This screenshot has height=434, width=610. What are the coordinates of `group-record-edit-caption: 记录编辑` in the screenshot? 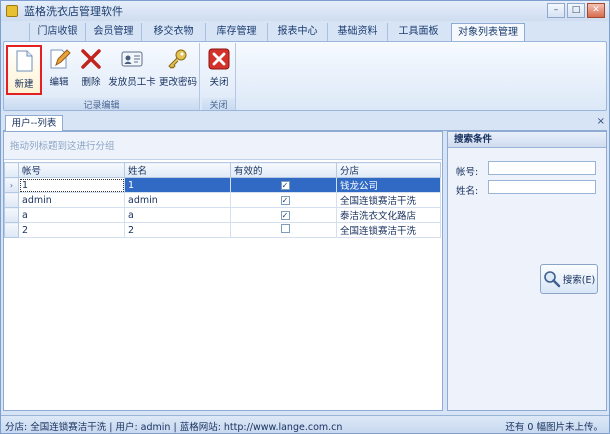 It's located at (101, 104).